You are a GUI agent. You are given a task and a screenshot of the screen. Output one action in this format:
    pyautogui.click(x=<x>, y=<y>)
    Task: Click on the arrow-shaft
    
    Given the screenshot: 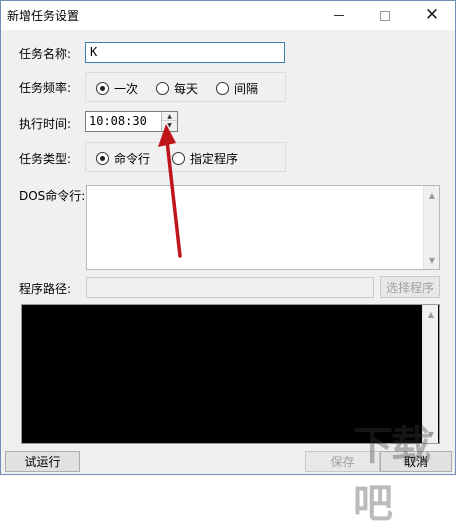 What is the action you would take?
    pyautogui.click(x=173, y=194)
    